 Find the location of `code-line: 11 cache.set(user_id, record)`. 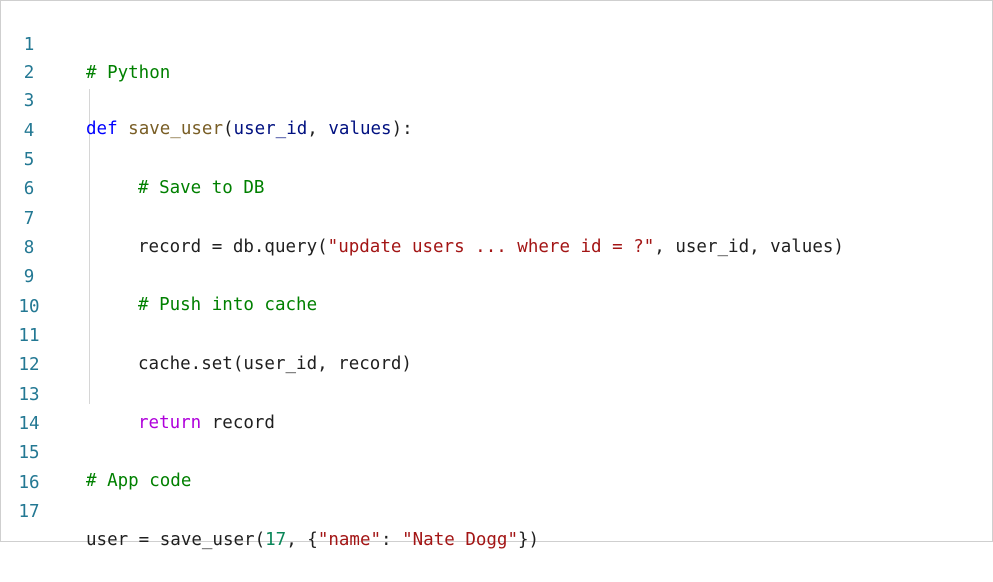

code-line: 11 cache.set(user_id, record) is located at coordinates (496, 334).